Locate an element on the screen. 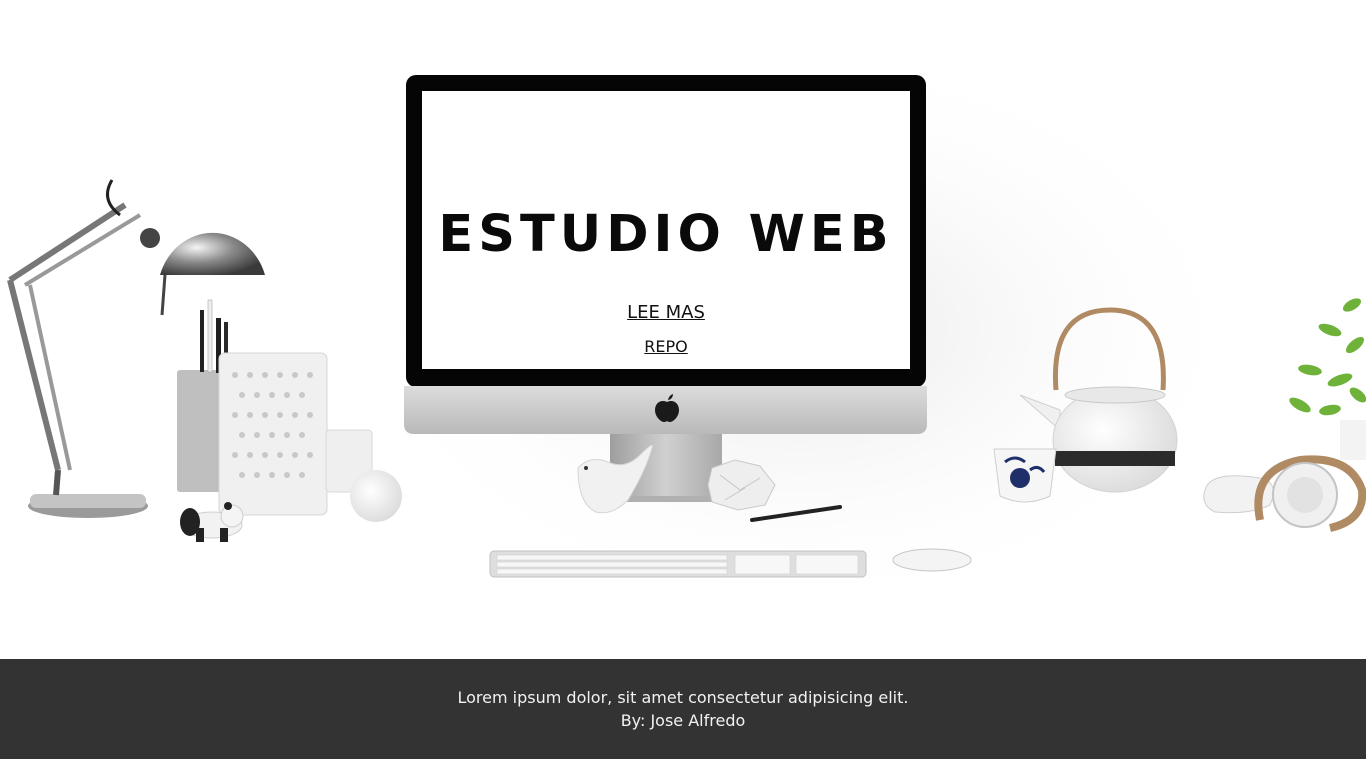 The width and height of the screenshot is (1366, 759). headphones-icon is located at coordinates (1284, 493).